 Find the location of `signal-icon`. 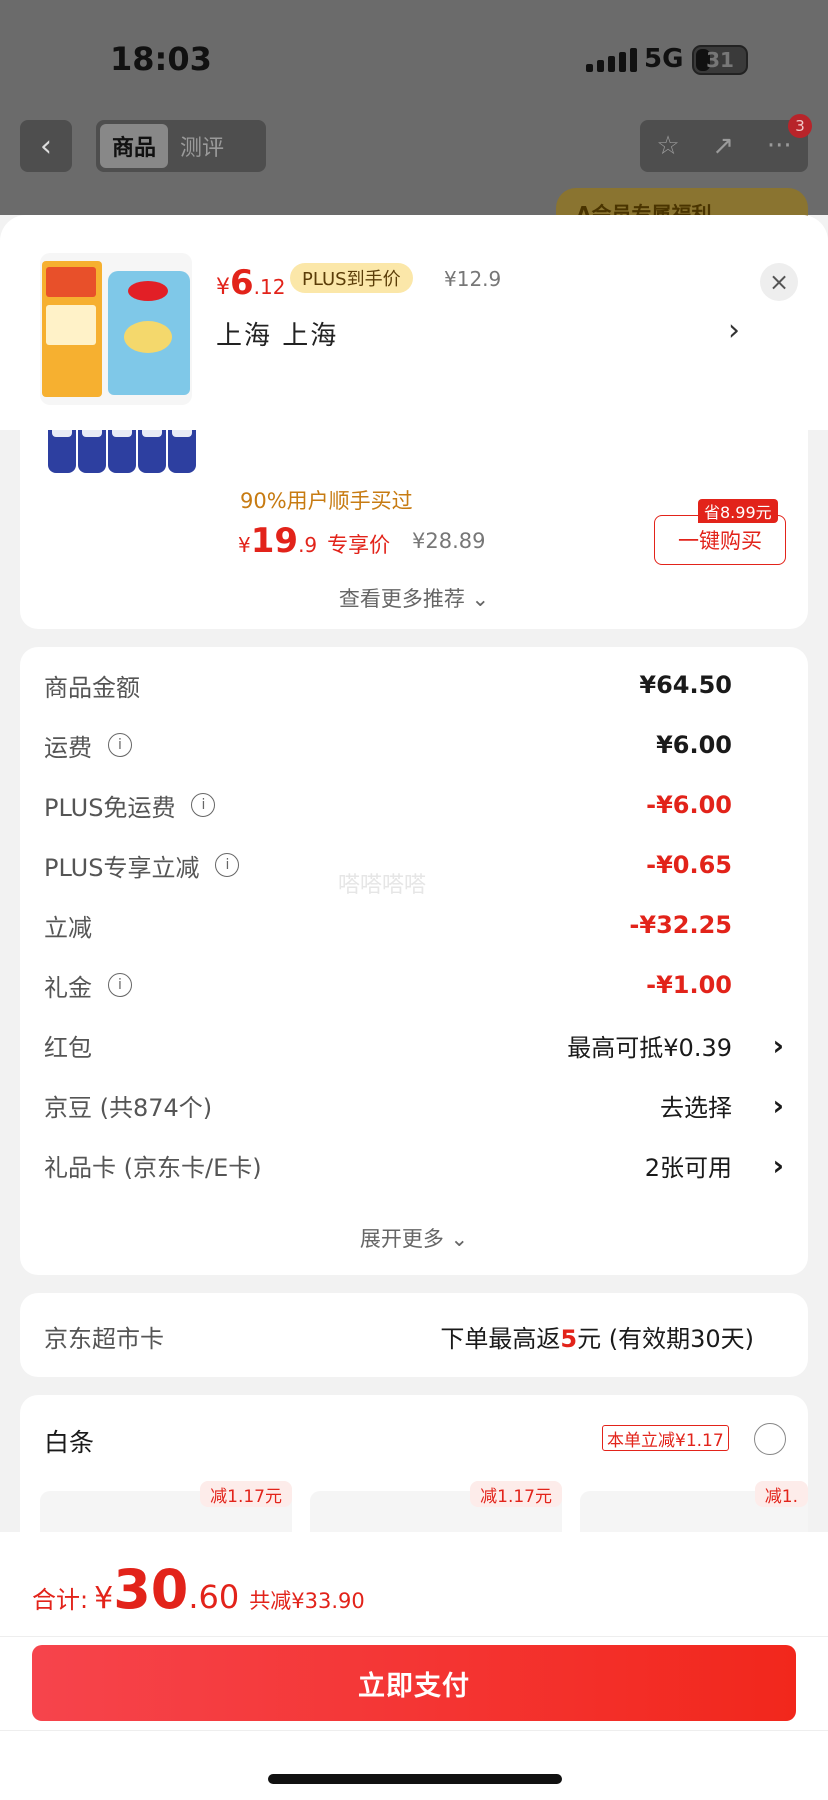

signal-icon is located at coordinates (611, 60).